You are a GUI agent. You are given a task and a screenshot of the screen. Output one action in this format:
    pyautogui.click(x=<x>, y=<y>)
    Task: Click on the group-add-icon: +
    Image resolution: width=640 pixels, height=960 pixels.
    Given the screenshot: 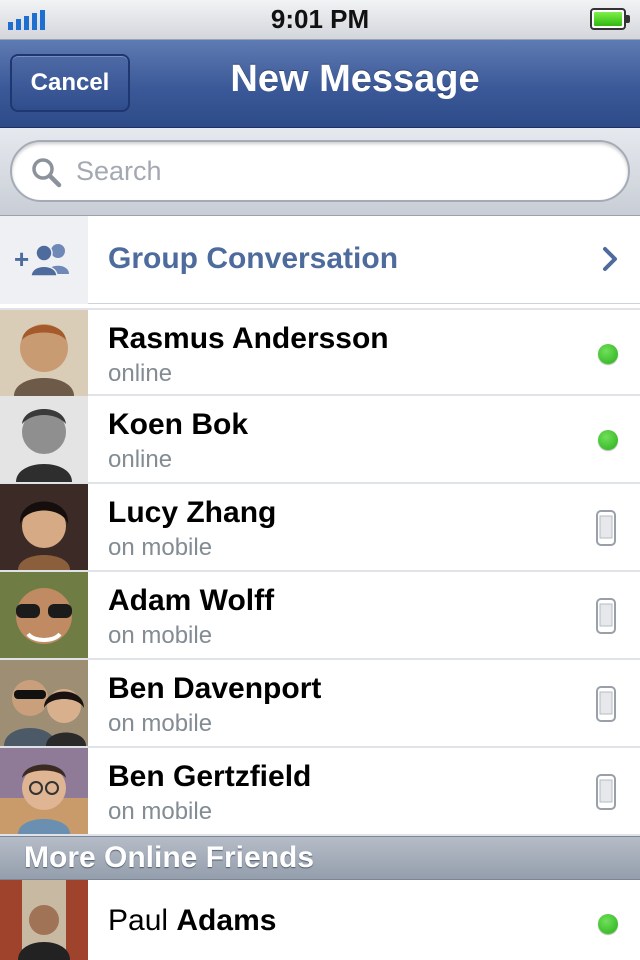 What is the action you would take?
    pyautogui.click(x=41, y=260)
    